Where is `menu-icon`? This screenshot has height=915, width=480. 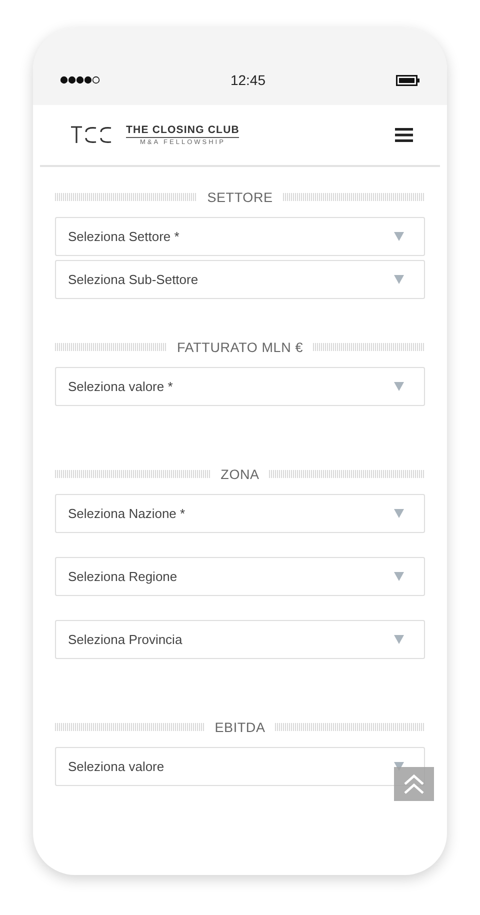 menu-icon is located at coordinates (404, 135).